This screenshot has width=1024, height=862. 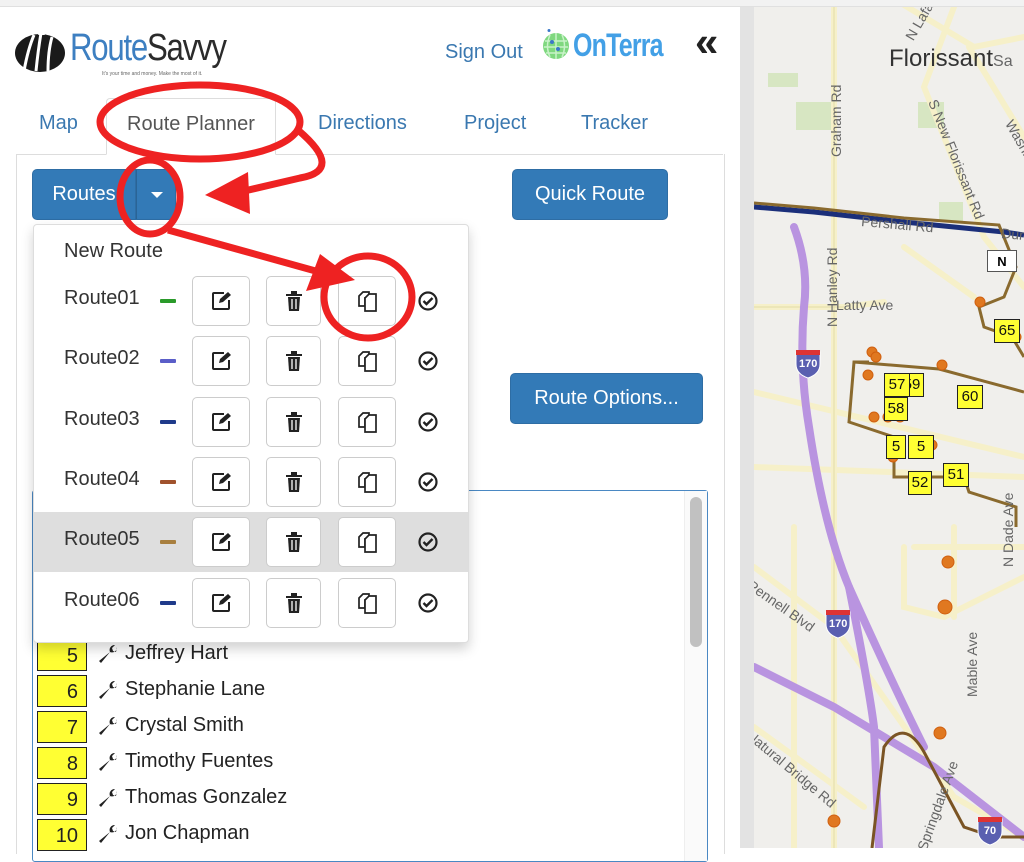 I want to click on routes-dropdown-toggle, so click(x=156, y=194).